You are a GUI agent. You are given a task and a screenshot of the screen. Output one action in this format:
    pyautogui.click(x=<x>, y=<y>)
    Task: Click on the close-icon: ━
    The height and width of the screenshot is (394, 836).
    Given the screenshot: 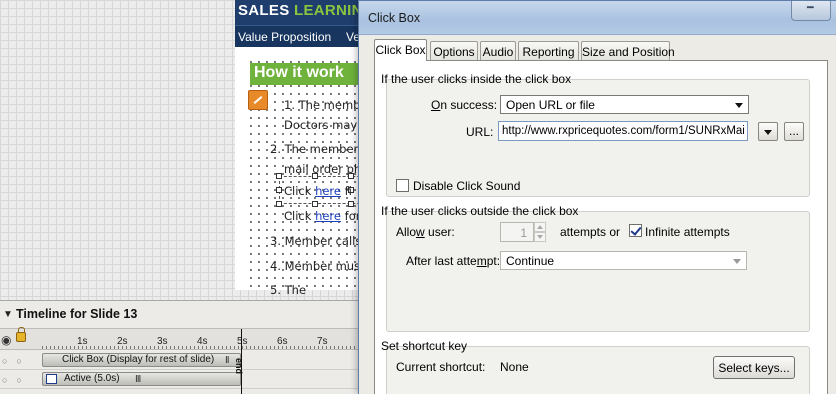 What is the action you would take?
    pyautogui.click(x=810, y=8)
    